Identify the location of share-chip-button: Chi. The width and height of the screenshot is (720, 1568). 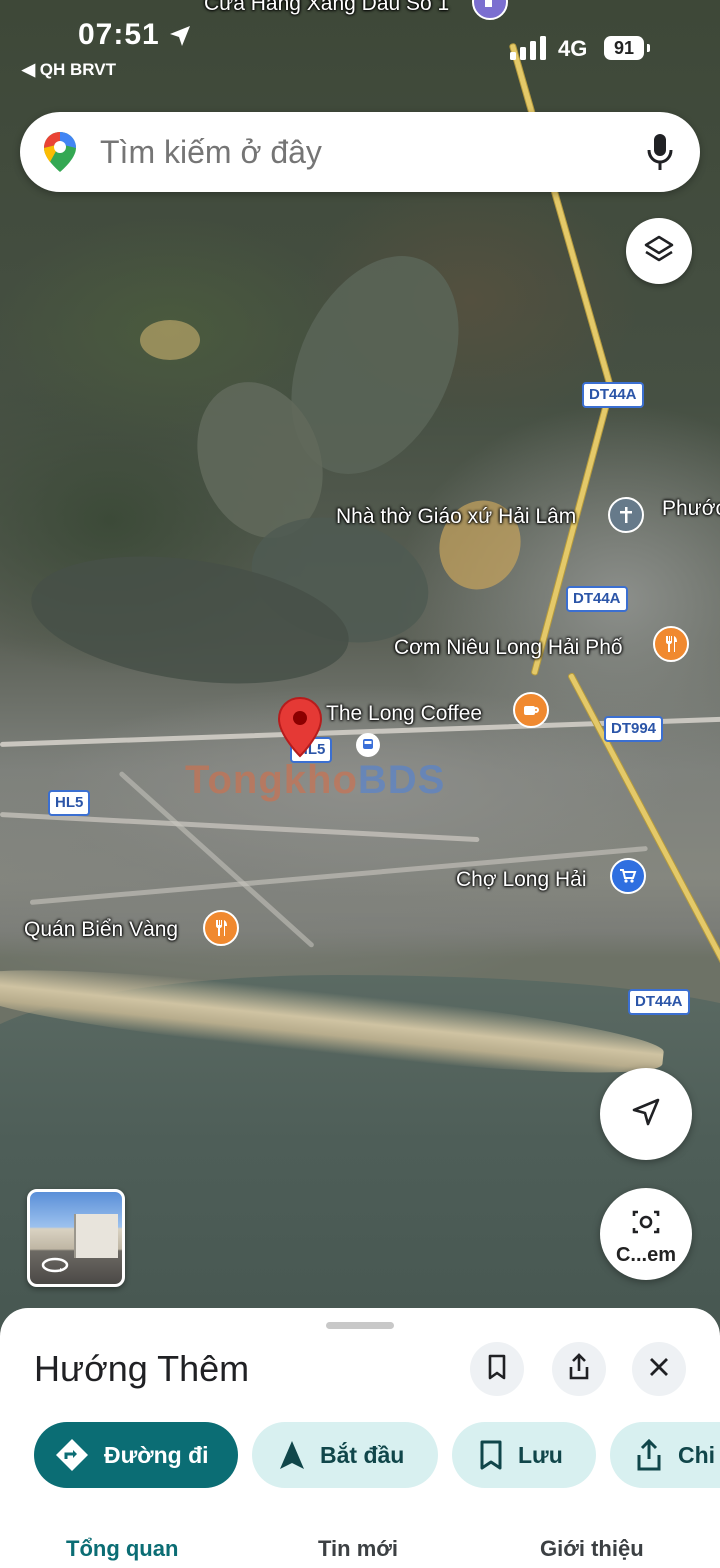
(665, 1455).